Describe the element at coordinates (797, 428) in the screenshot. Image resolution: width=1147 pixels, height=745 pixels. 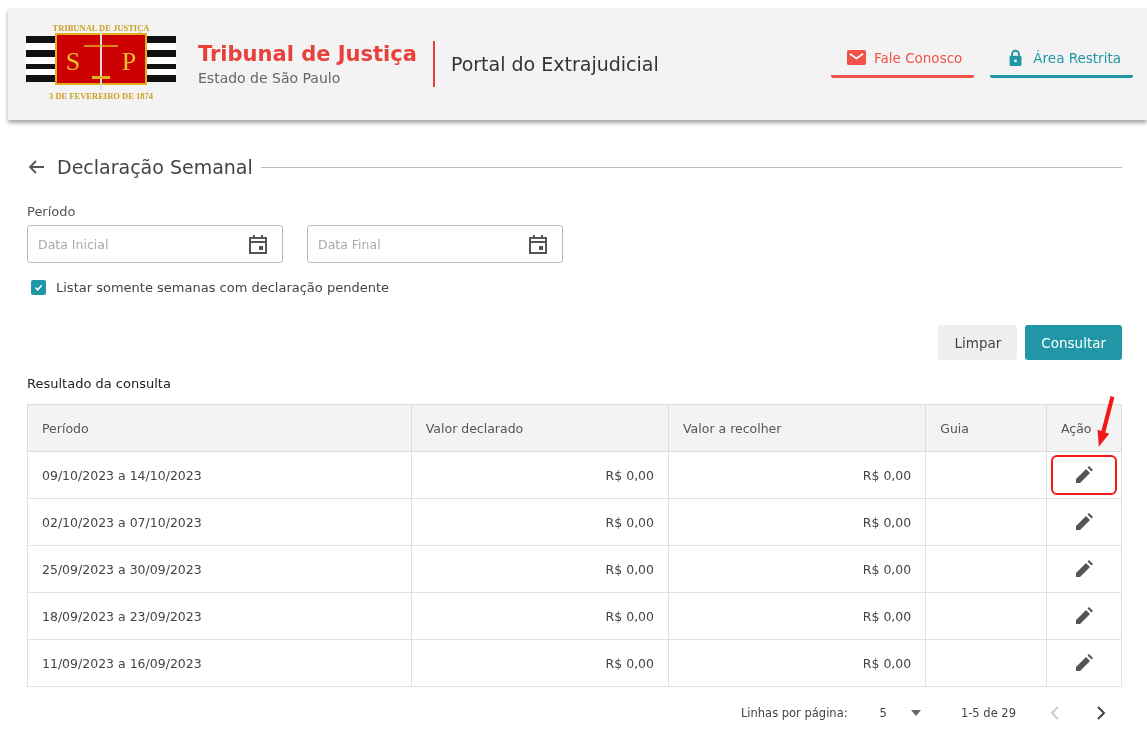
I see `column-header: Valor a recolher` at that location.